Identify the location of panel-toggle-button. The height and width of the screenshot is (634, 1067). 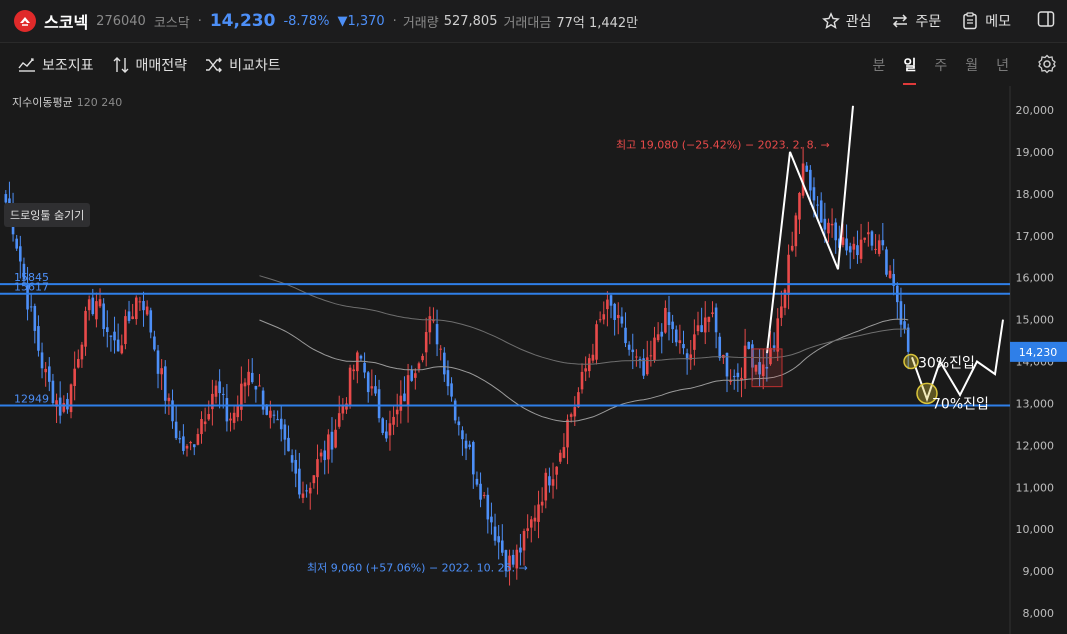
(1046, 21).